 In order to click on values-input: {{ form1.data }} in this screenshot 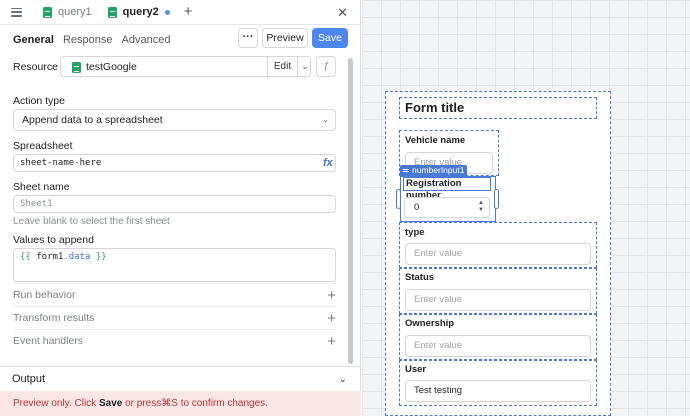, I will do `click(174, 265)`.